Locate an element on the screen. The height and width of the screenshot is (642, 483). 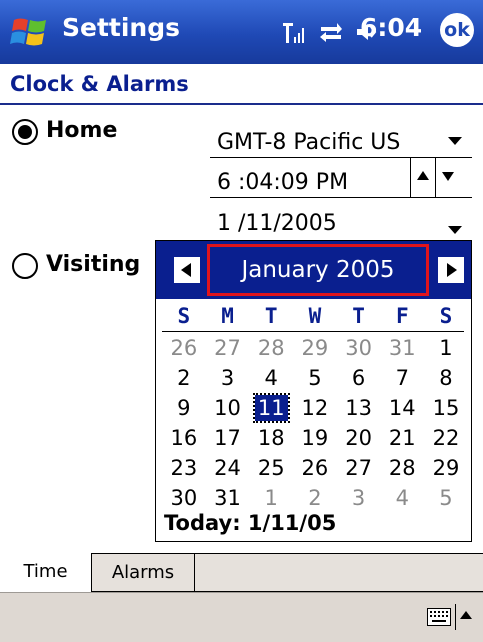
weekday-header-row: S M T W T F S is located at coordinates (315, 317).